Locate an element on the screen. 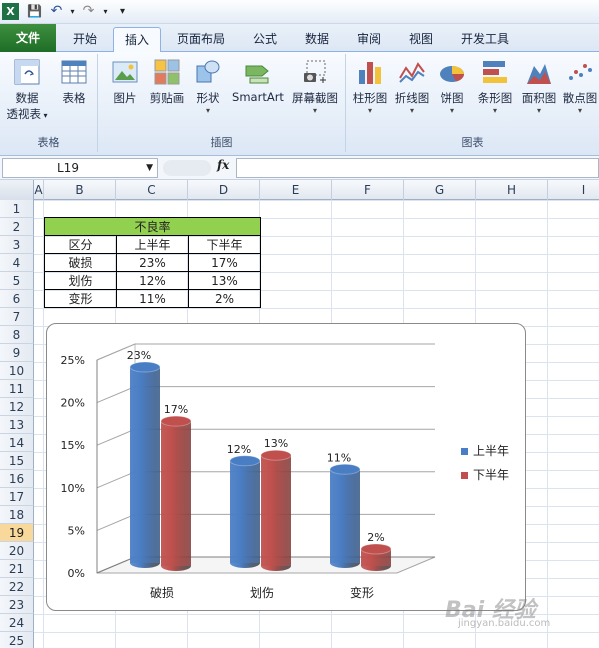 This screenshot has width=599, height=648. excel-logo-icon: X is located at coordinates (10, 11).